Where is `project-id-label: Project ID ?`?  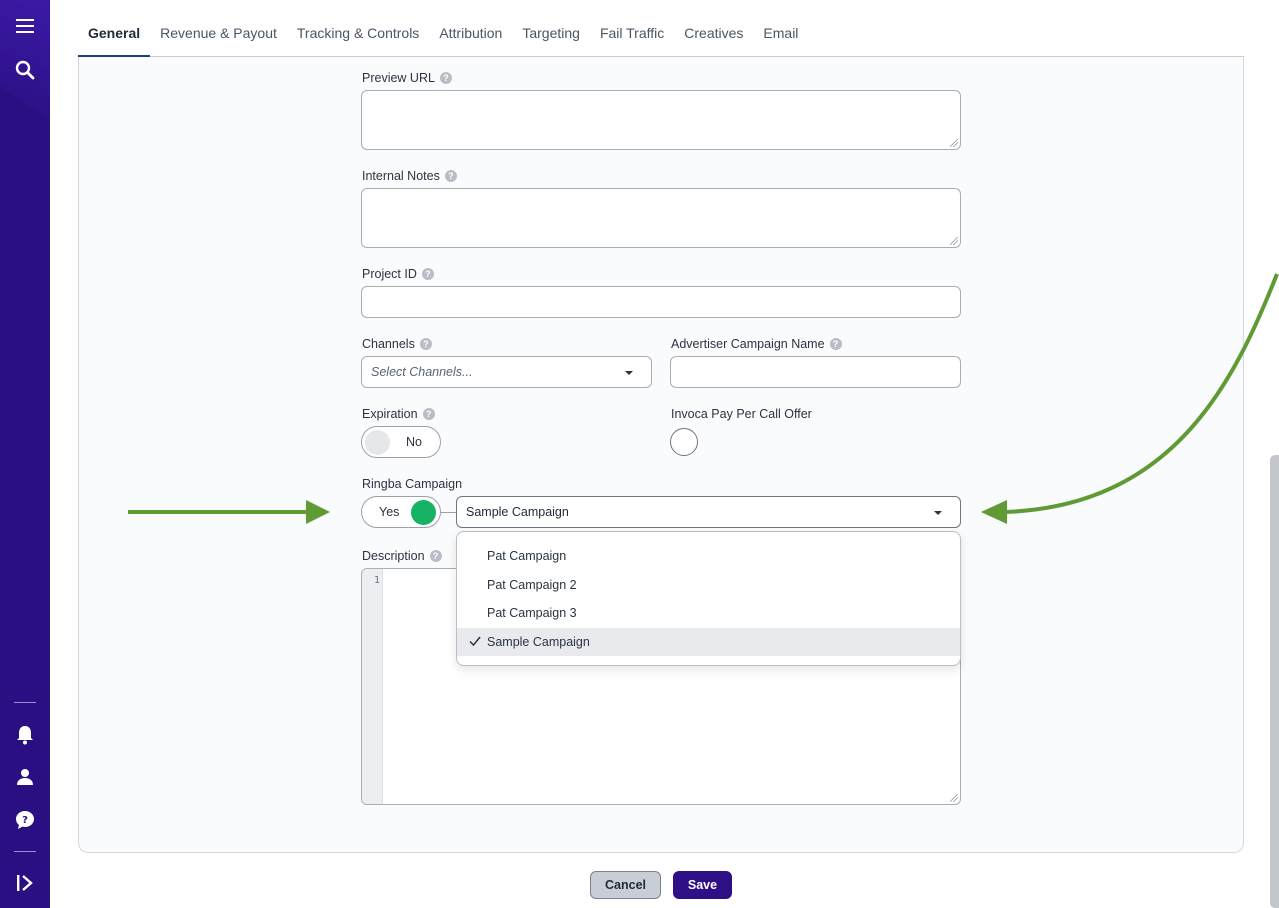 project-id-label: Project ID ? is located at coordinates (398, 274).